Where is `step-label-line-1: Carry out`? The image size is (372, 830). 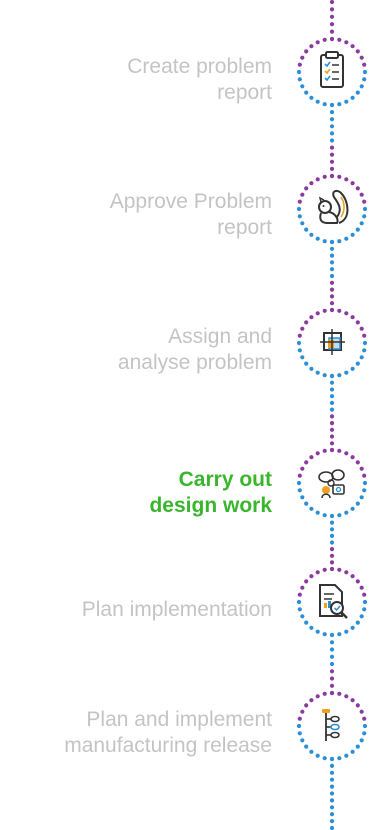
step-label-line-1: Carry out is located at coordinates (225, 479).